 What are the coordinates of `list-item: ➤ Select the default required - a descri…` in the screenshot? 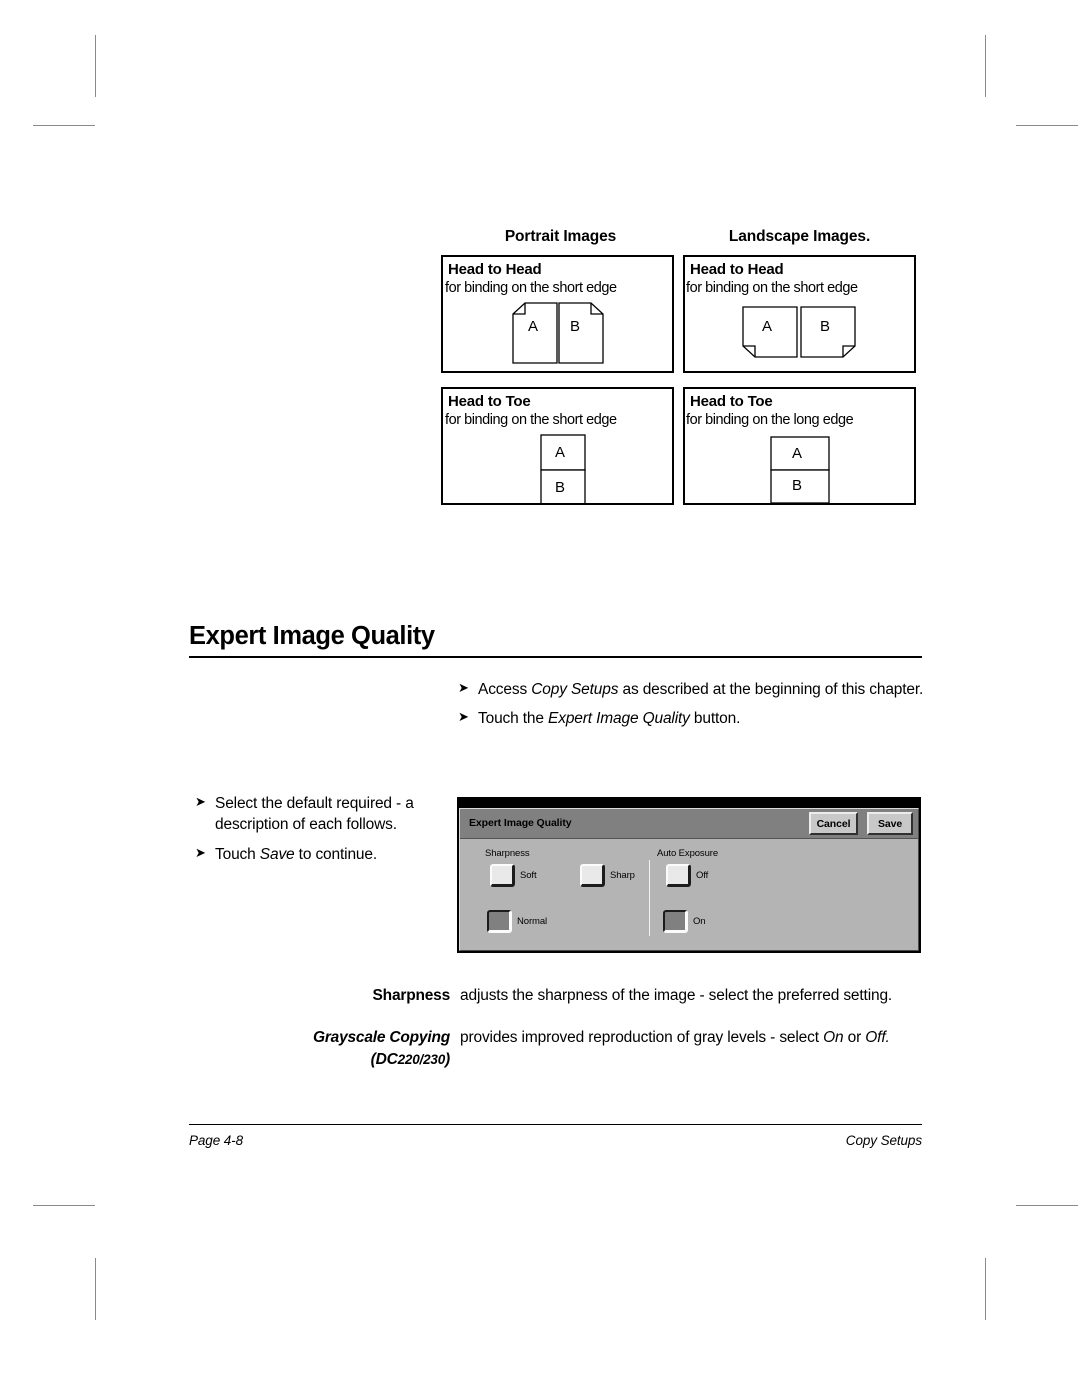 It's located at (320, 814).